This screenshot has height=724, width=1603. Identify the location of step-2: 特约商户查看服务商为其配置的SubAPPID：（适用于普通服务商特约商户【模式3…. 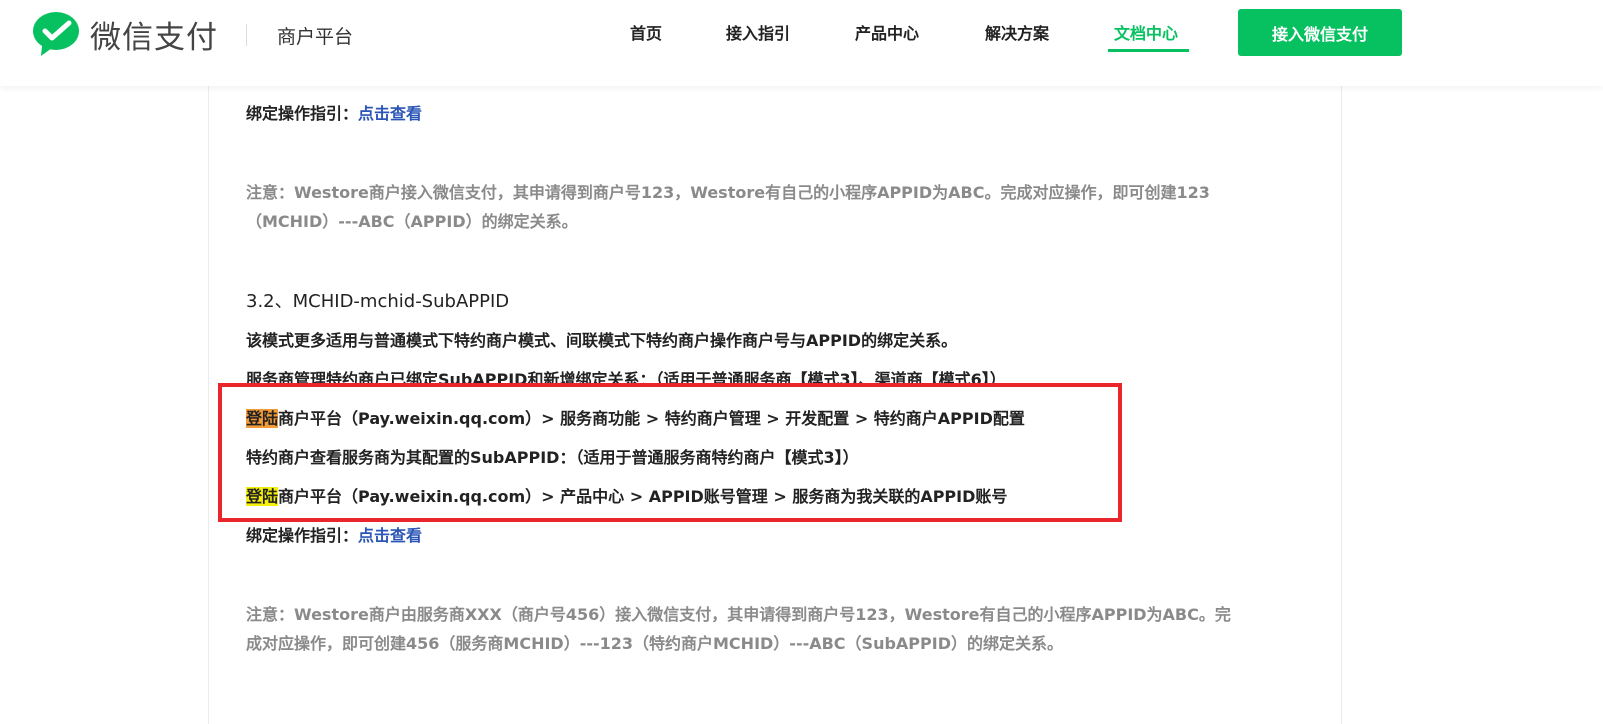
(552, 457).